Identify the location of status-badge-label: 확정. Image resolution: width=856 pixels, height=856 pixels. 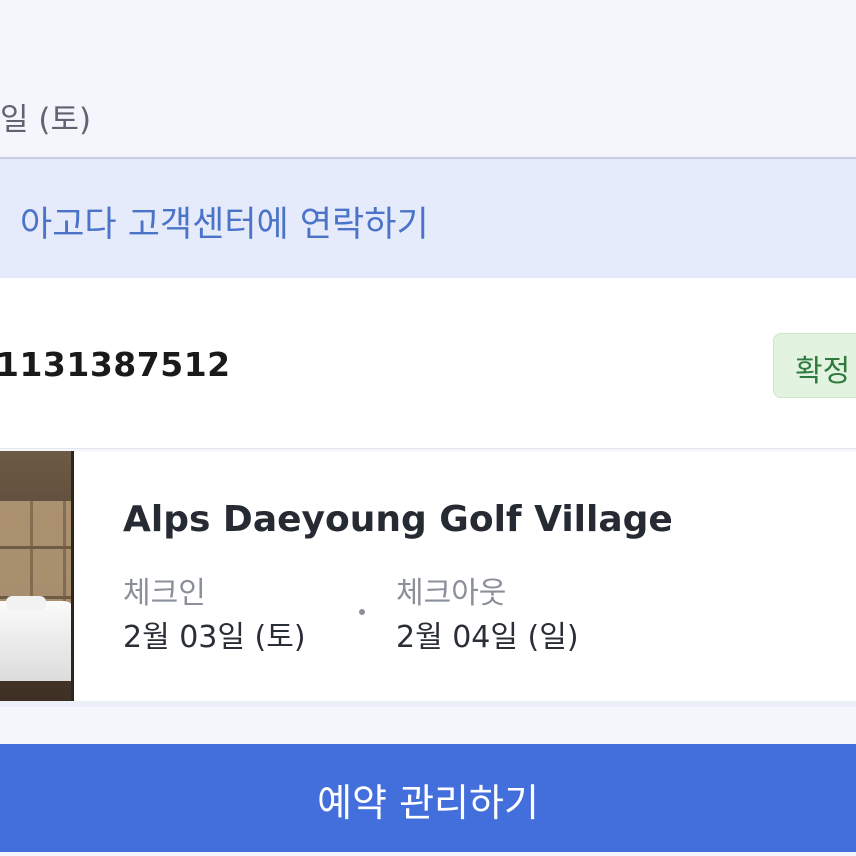
(823, 371).